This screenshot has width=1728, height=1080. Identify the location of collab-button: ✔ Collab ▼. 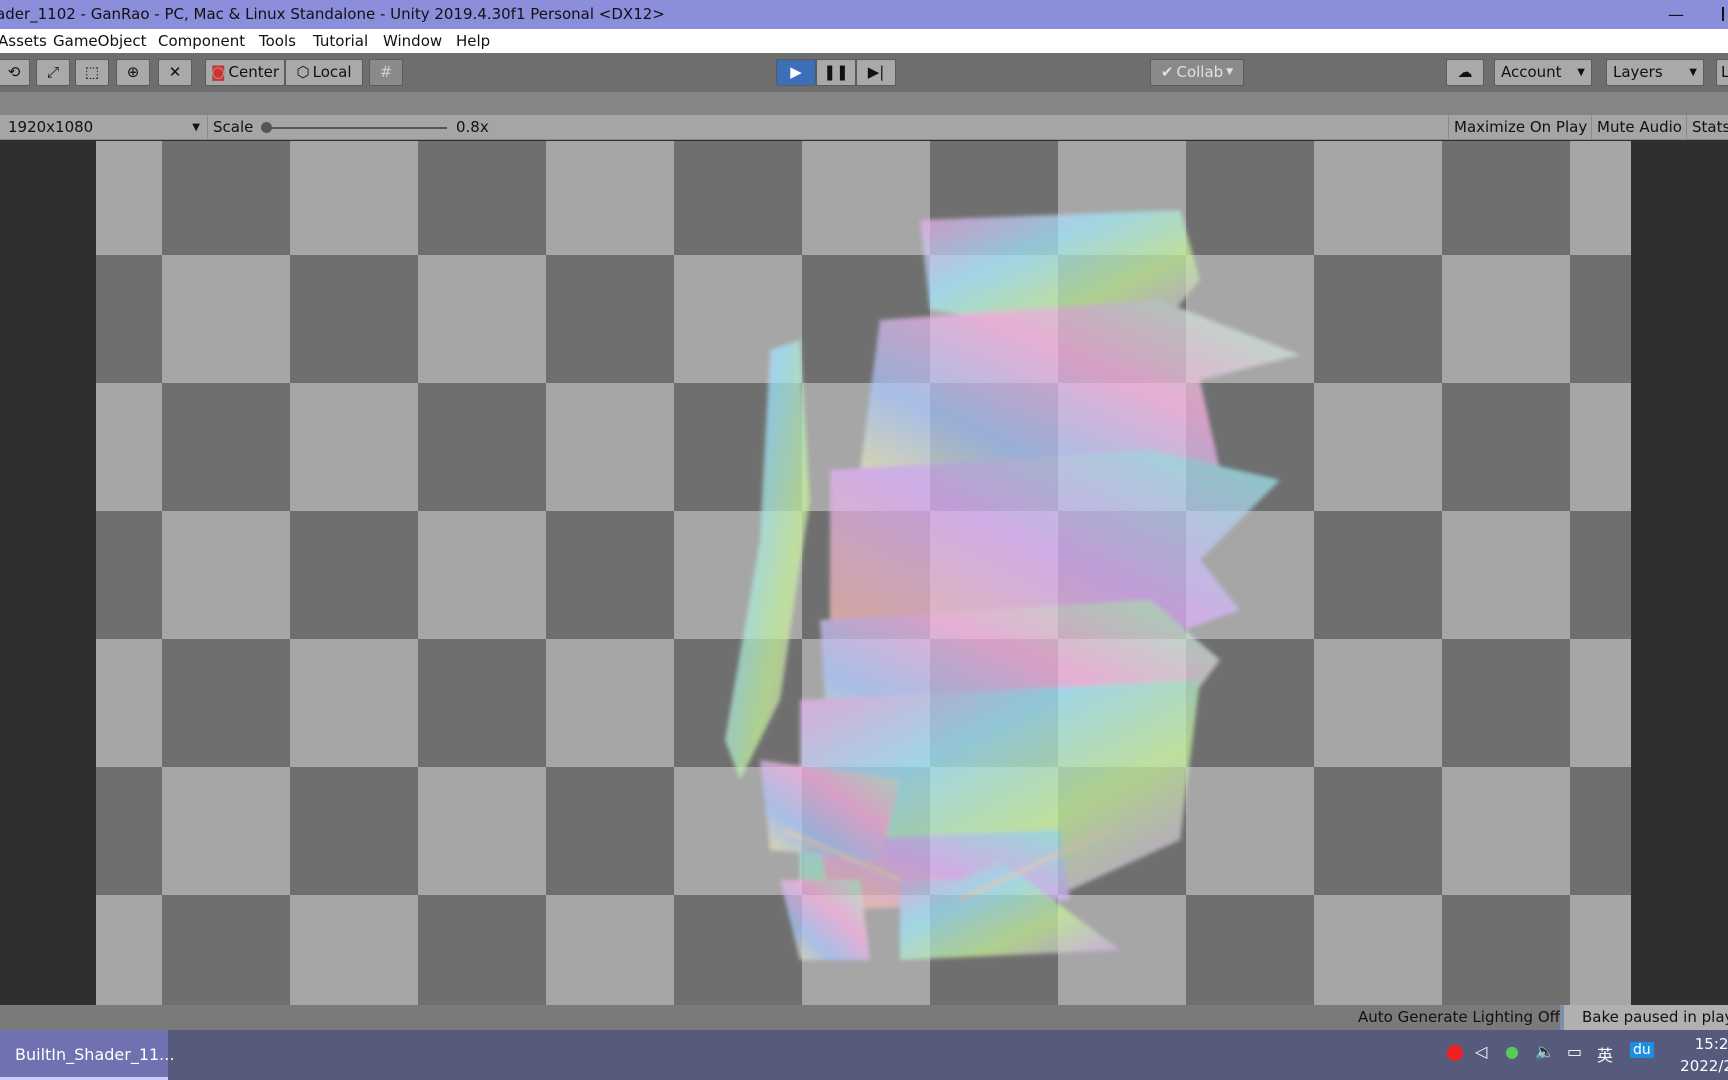
(1197, 72).